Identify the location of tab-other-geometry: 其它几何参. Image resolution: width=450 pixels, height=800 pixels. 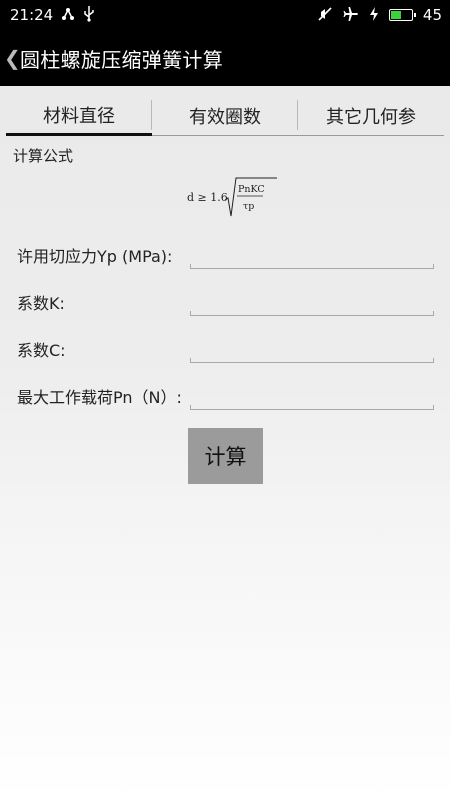
(371, 116).